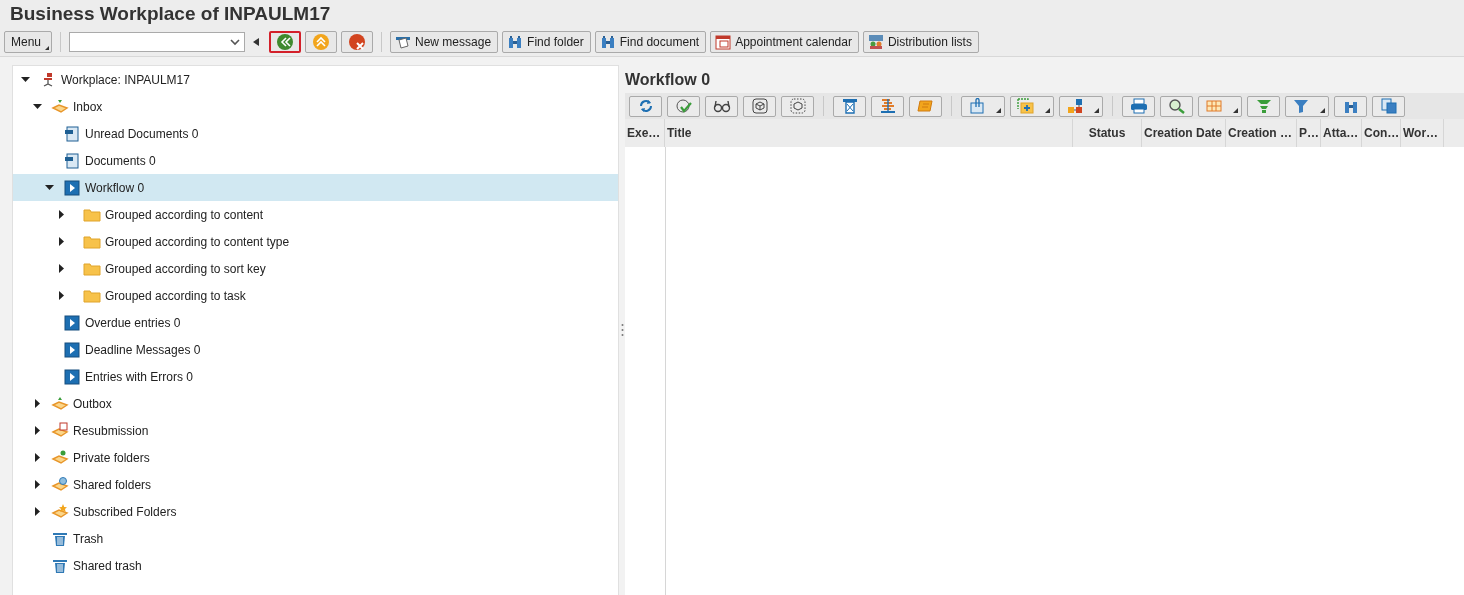  Describe the element at coordinates (1026, 106) in the screenshot. I see `add-folder-icon` at that location.